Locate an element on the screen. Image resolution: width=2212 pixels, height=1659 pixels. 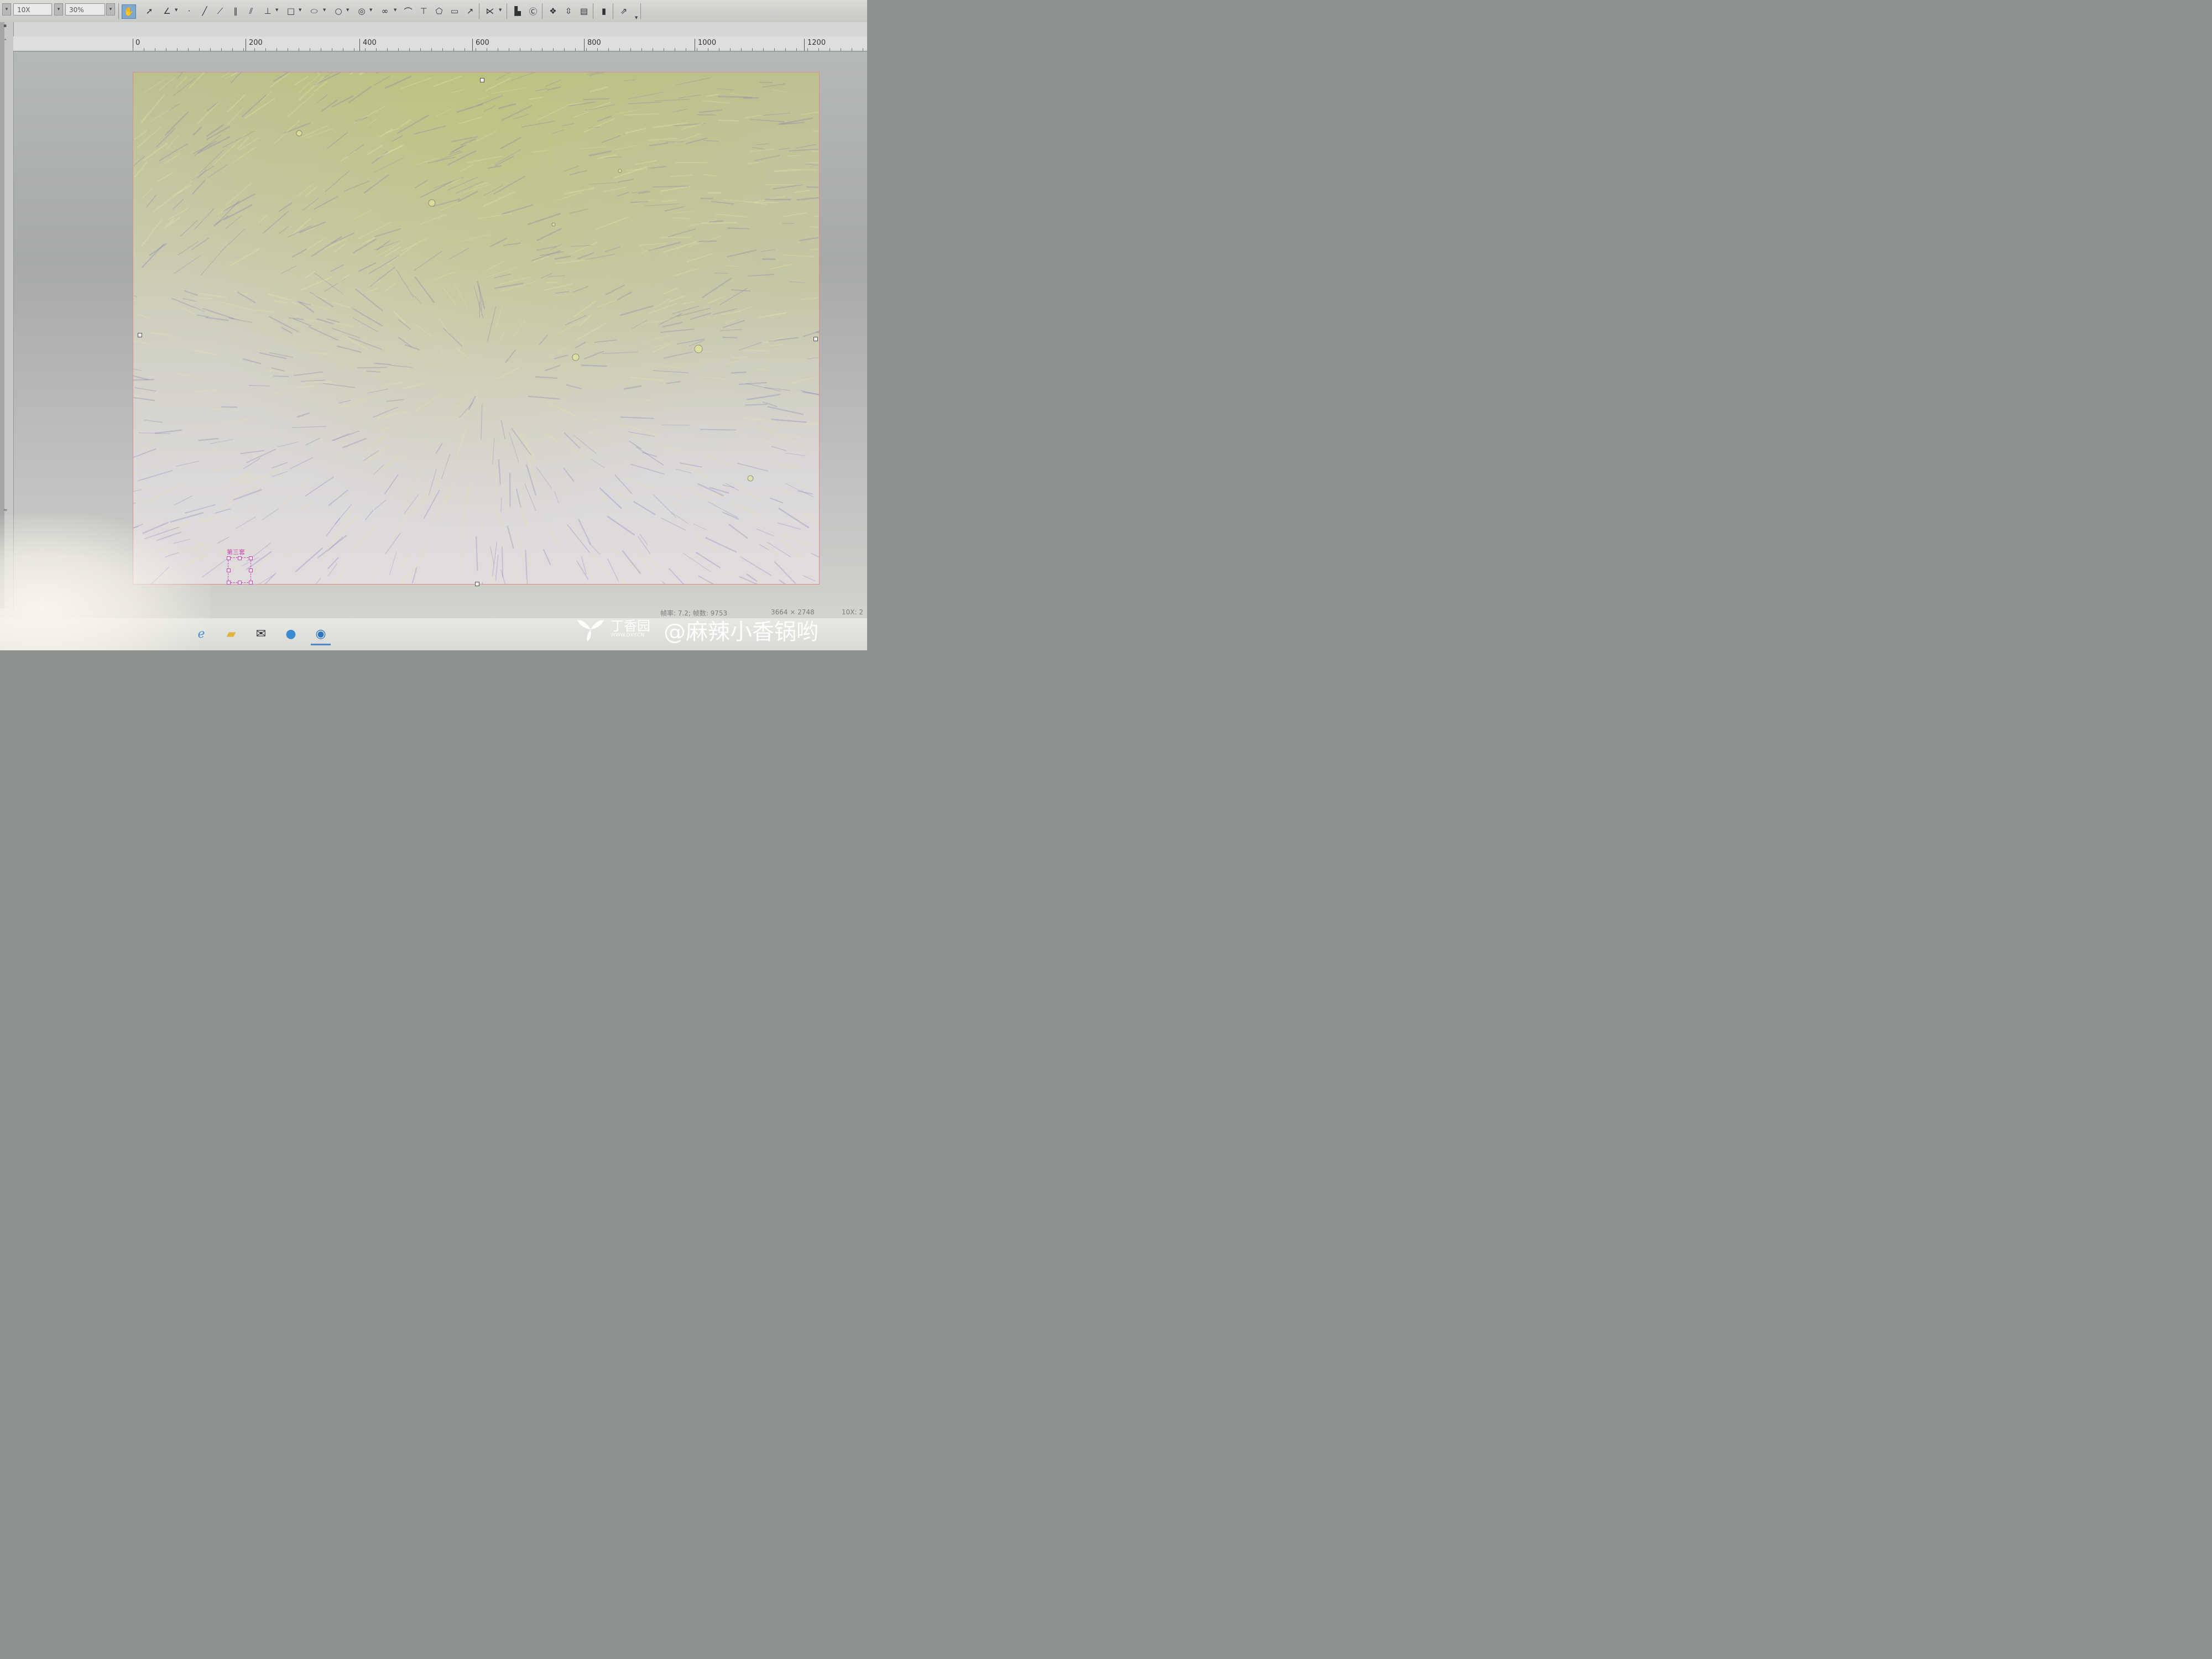
annotation-selection-box is located at coordinates (240, 570).